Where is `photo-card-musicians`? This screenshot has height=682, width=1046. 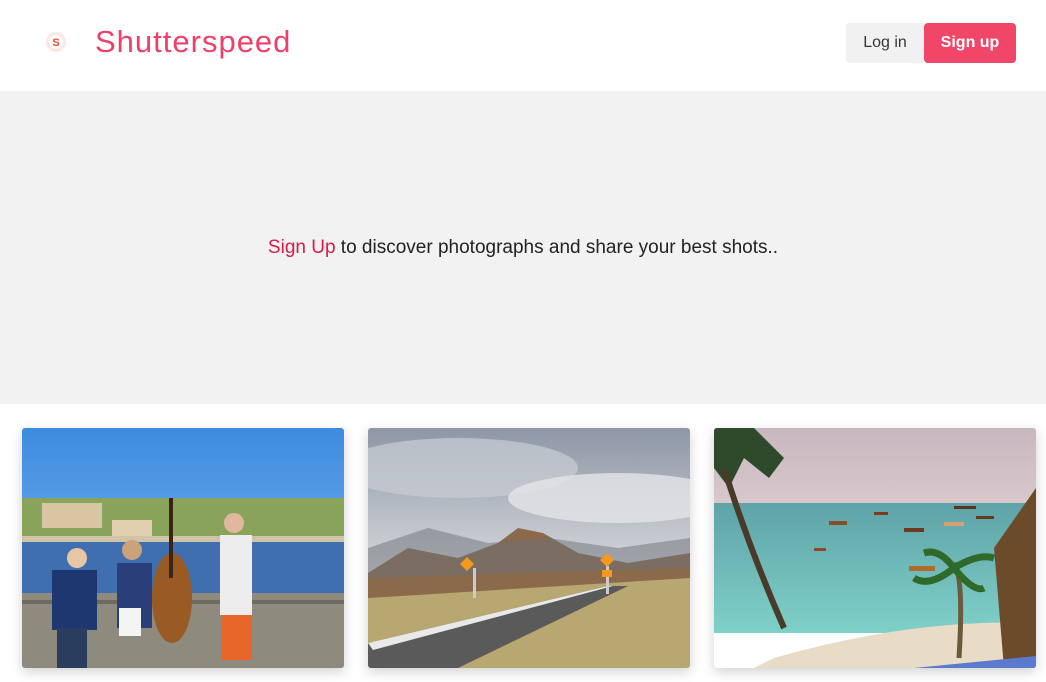
photo-card-musicians is located at coordinates (183, 548).